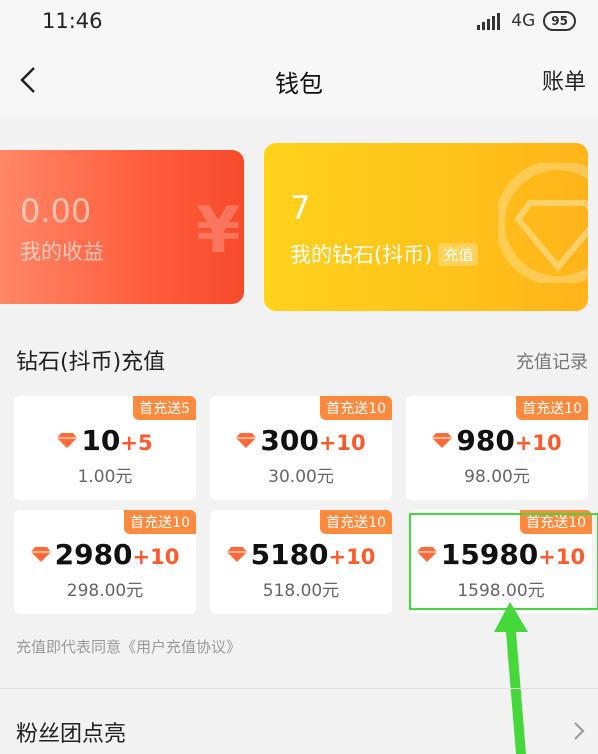  What do you see at coordinates (105, 477) in the screenshot?
I see `package-price: 1.00元` at bounding box center [105, 477].